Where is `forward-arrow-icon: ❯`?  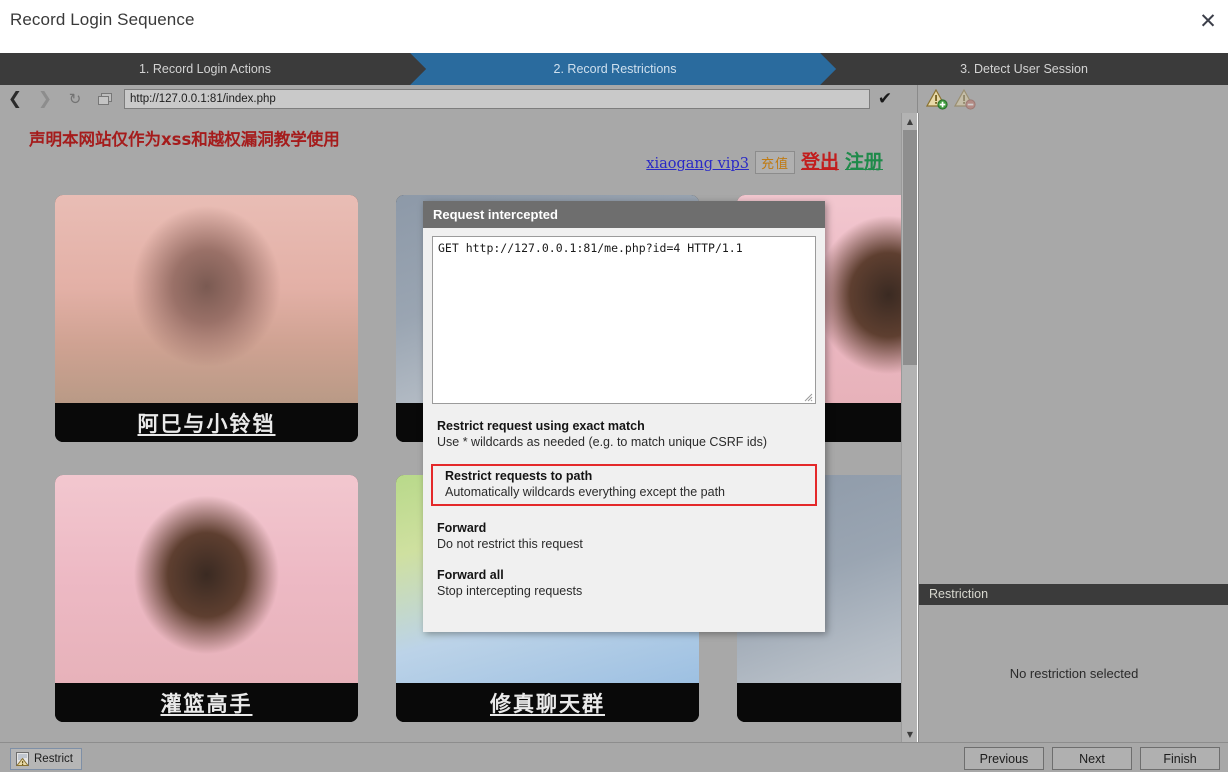 forward-arrow-icon: ❯ is located at coordinates (45, 99).